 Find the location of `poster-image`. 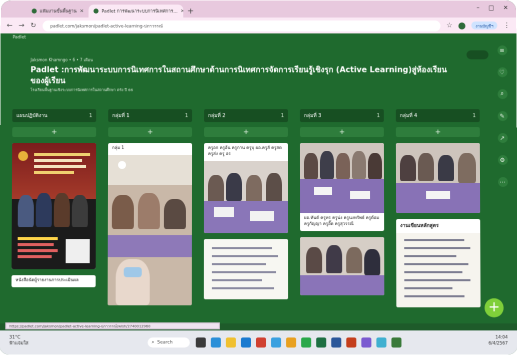

poster-image is located at coordinates (54, 206).